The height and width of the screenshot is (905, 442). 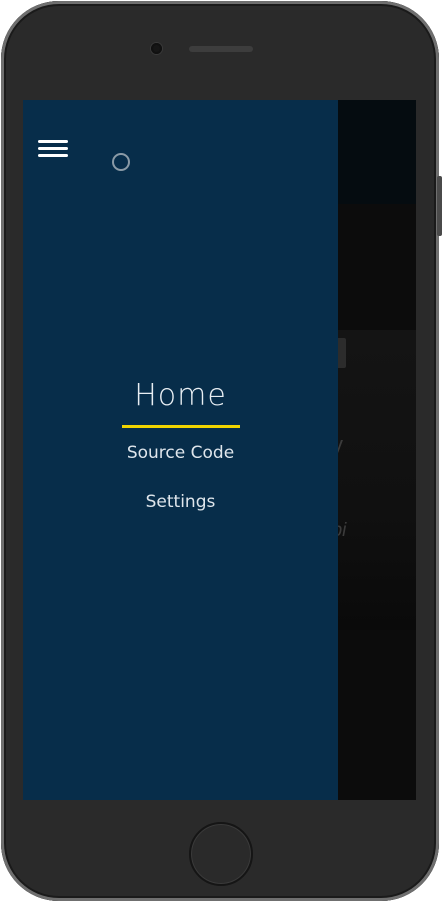 I want to click on nav-item-home: Home, so click(x=180, y=395).